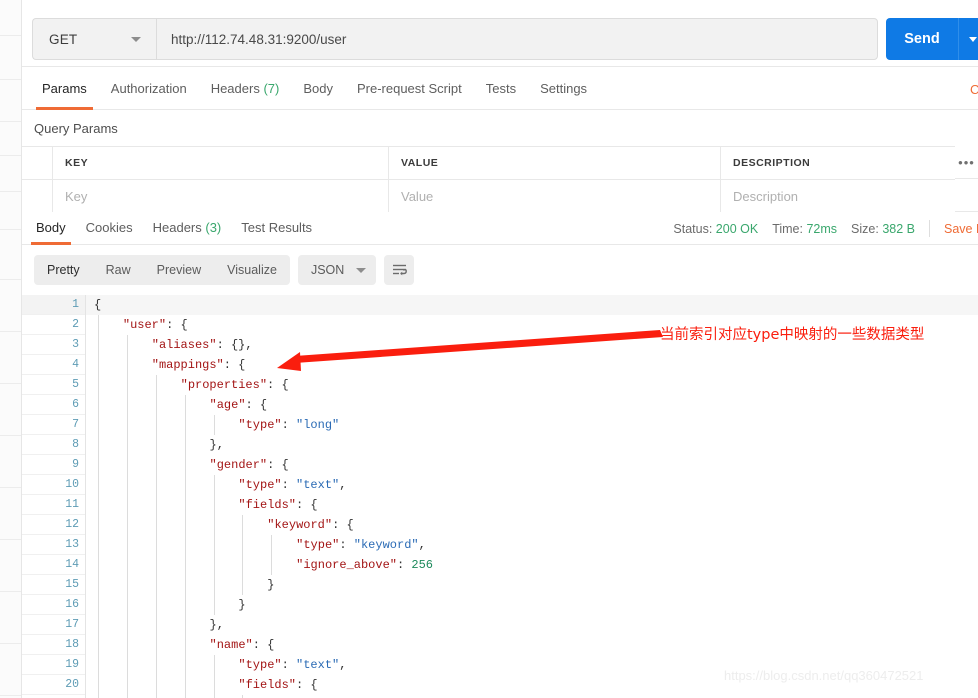 The image size is (978, 698). I want to click on wrap-text-button, so click(399, 270).